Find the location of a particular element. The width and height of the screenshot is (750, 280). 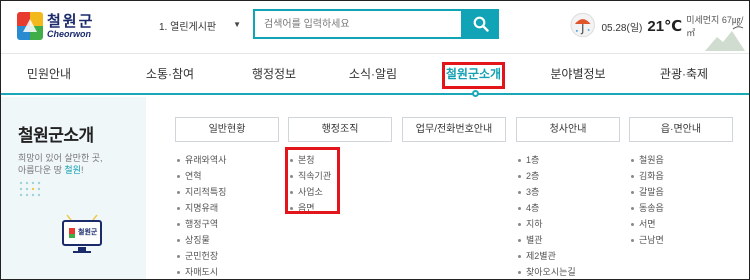

nav-item-communication: 소통·참여 is located at coordinates (170, 74).